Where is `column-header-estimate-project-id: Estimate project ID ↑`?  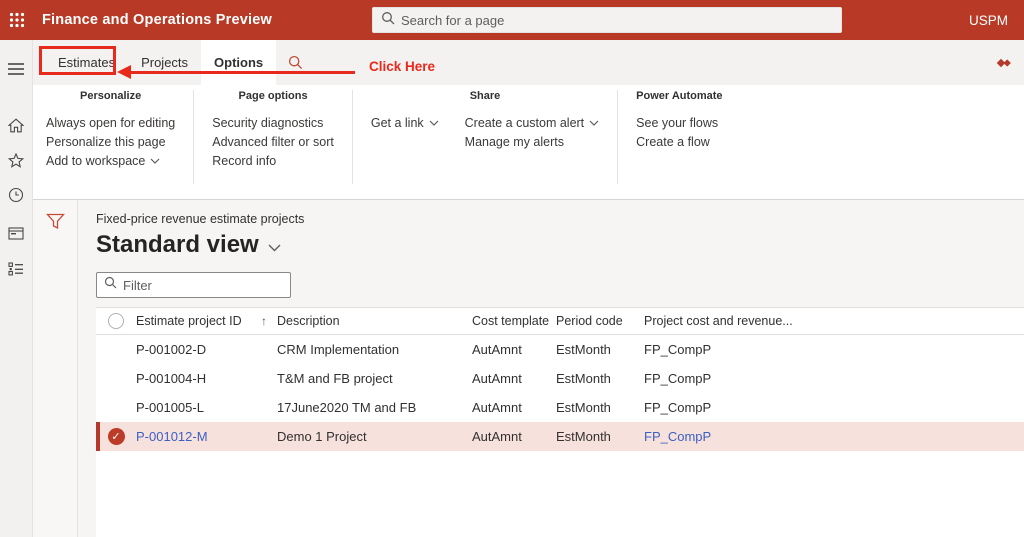
column-header-estimate-project-id: Estimate project ID ↑ is located at coordinates (206, 321).